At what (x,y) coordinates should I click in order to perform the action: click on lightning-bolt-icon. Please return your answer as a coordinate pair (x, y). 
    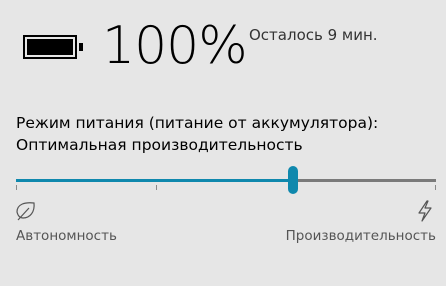
    Looking at the image, I should click on (425, 211).